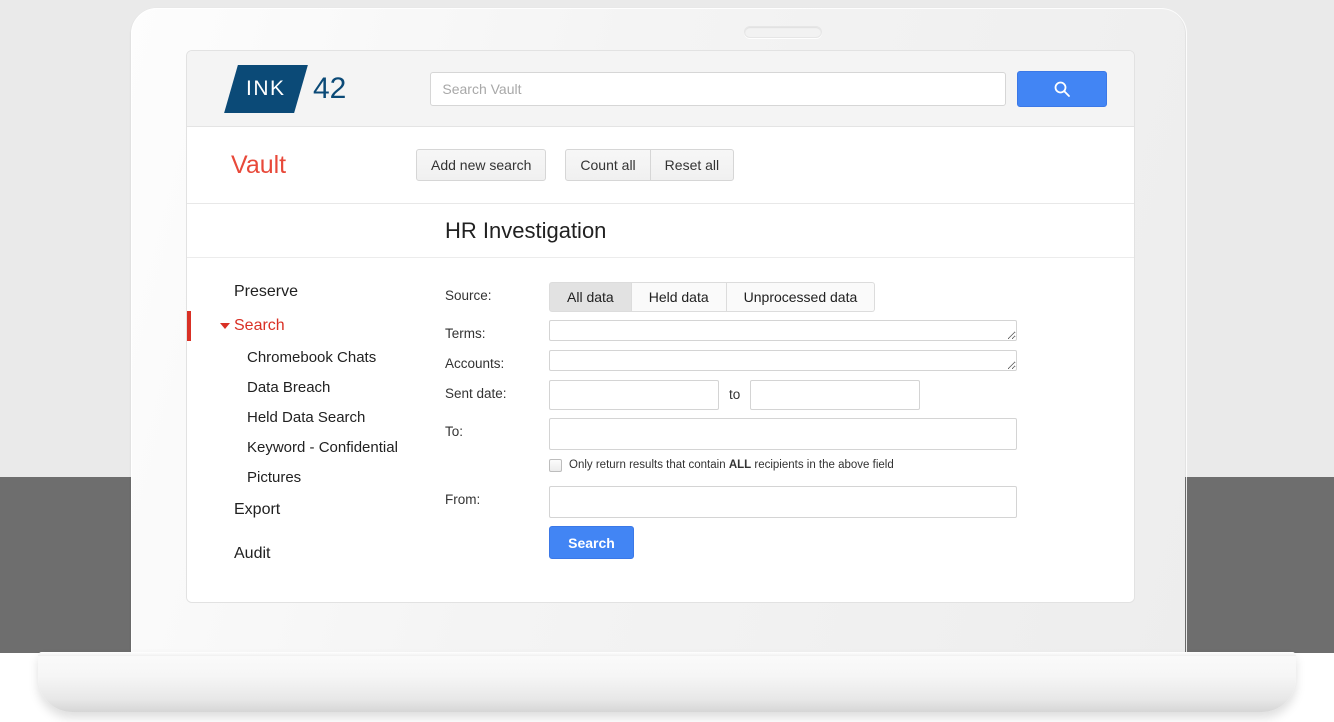  Describe the element at coordinates (266, 291) in the screenshot. I see `sidebar-item-label: Preserve` at that location.